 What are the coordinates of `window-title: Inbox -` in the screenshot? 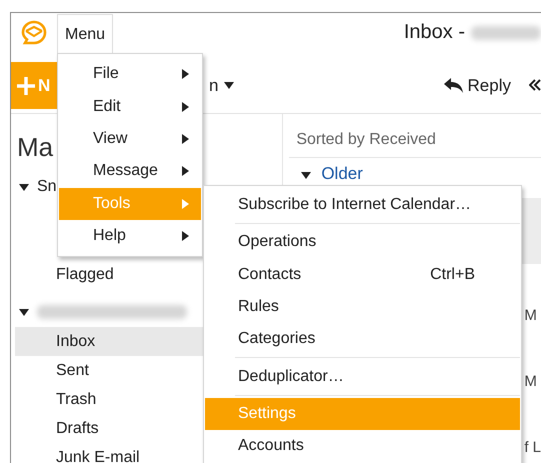 It's located at (434, 32).